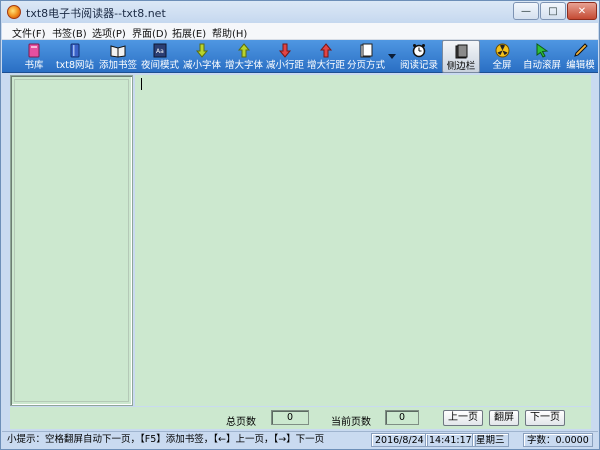 Image resolution: width=600 pixels, height=450 pixels. What do you see at coordinates (300, 12) in the screenshot?
I see `title-bar: txt8电子书阅读器--txt8.net — □ ✕` at bounding box center [300, 12].